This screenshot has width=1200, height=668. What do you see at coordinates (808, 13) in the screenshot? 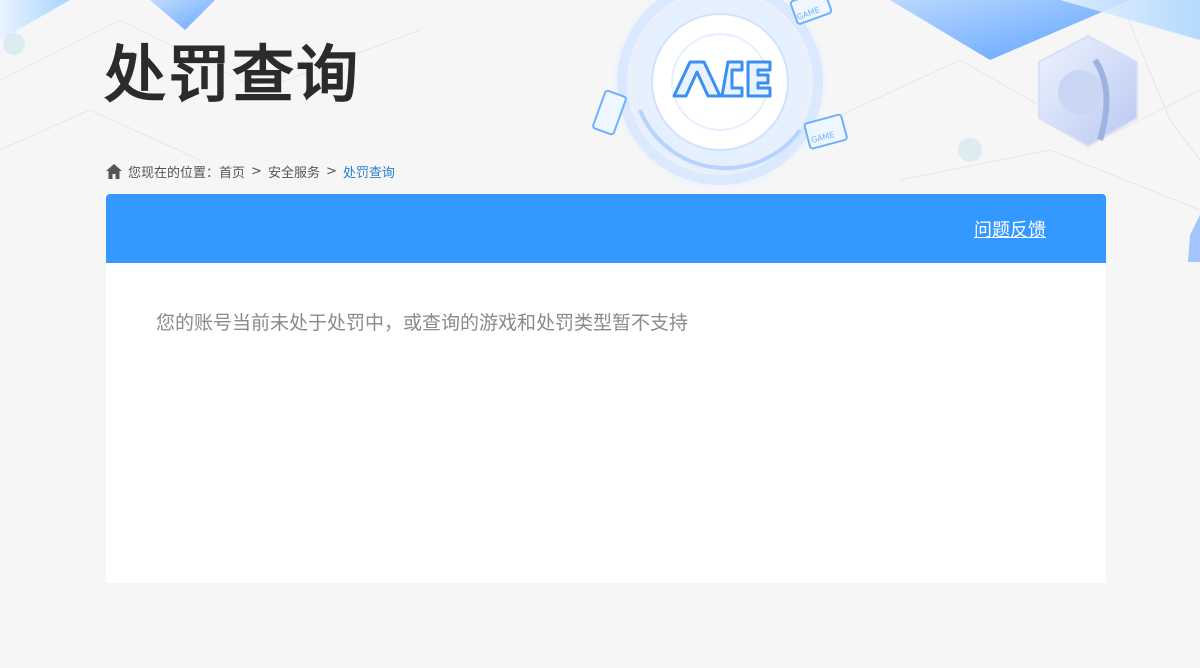
I see `game-tag-label: GAME` at bounding box center [808, 13].